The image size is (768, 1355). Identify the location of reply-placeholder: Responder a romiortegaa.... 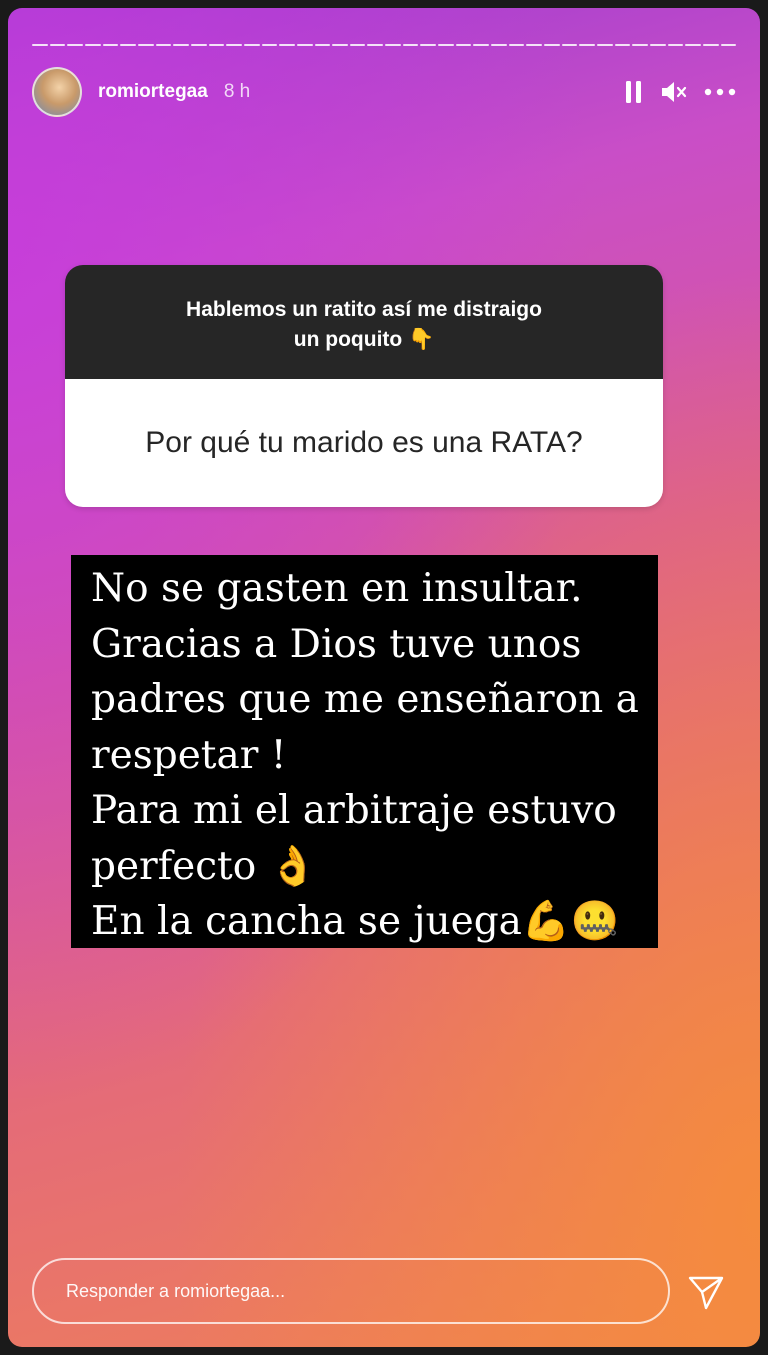
(176, 1290).